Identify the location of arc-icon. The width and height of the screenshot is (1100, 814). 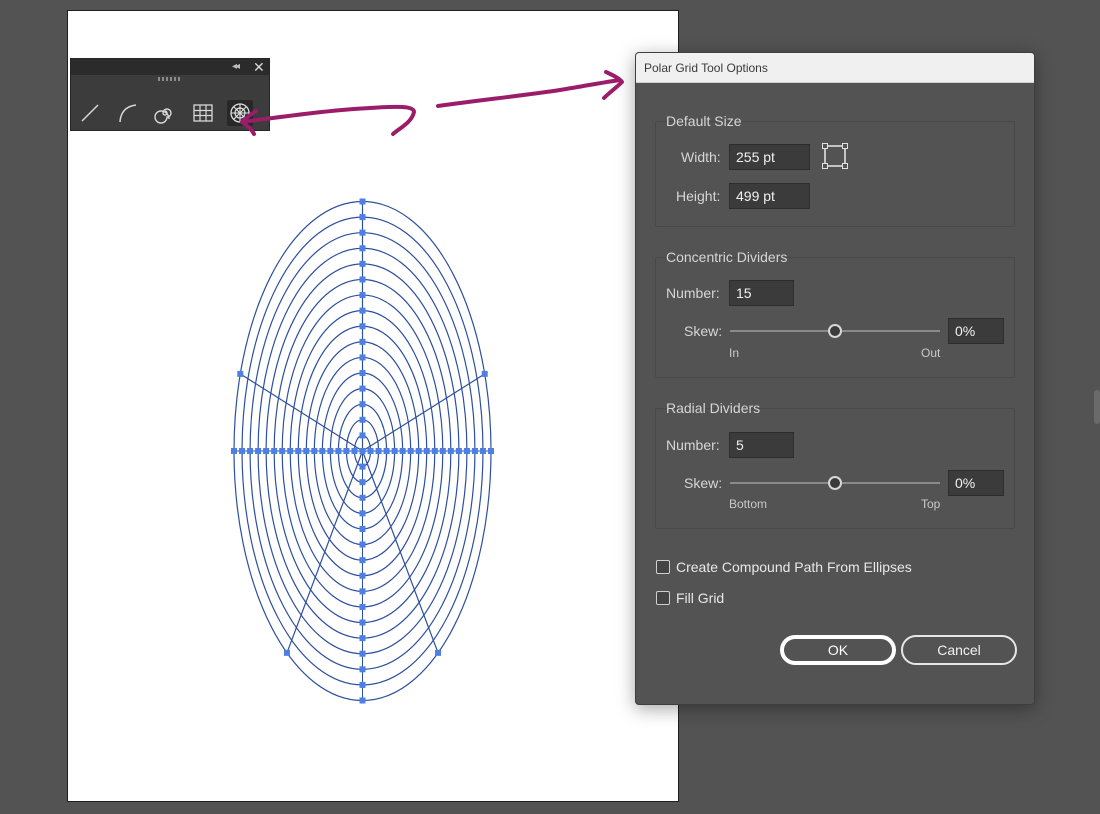
(128, 113).